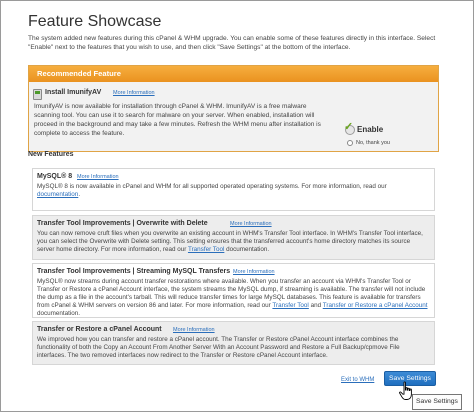 The width and height of the screenshot is (474, 412). I want to click on no-thanks-label: No, thank you, so click(373, 143).